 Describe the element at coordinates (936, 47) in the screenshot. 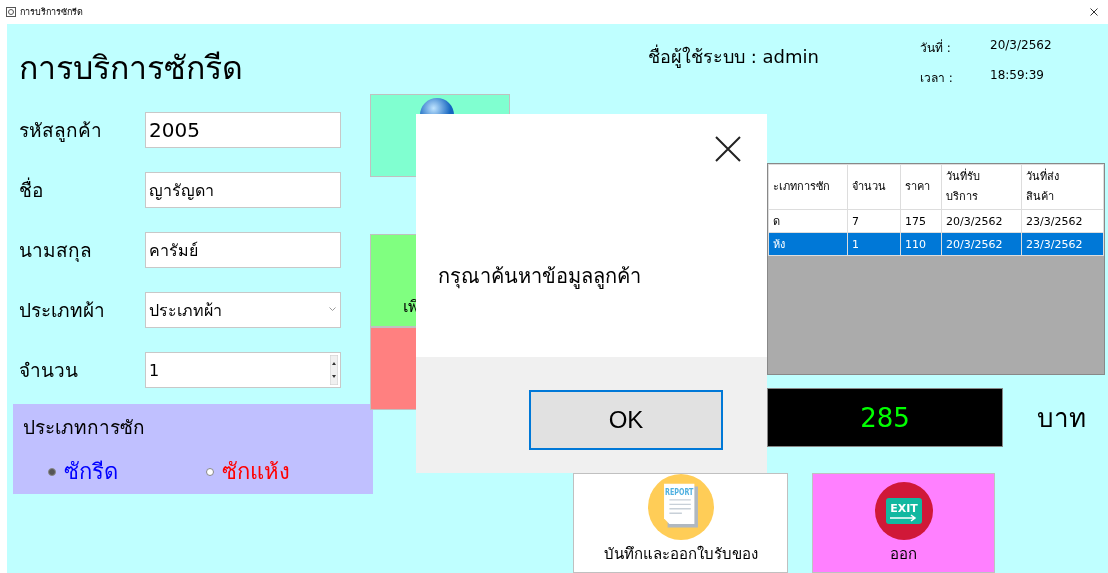

I see `date-label: วันที่ :` at that location.